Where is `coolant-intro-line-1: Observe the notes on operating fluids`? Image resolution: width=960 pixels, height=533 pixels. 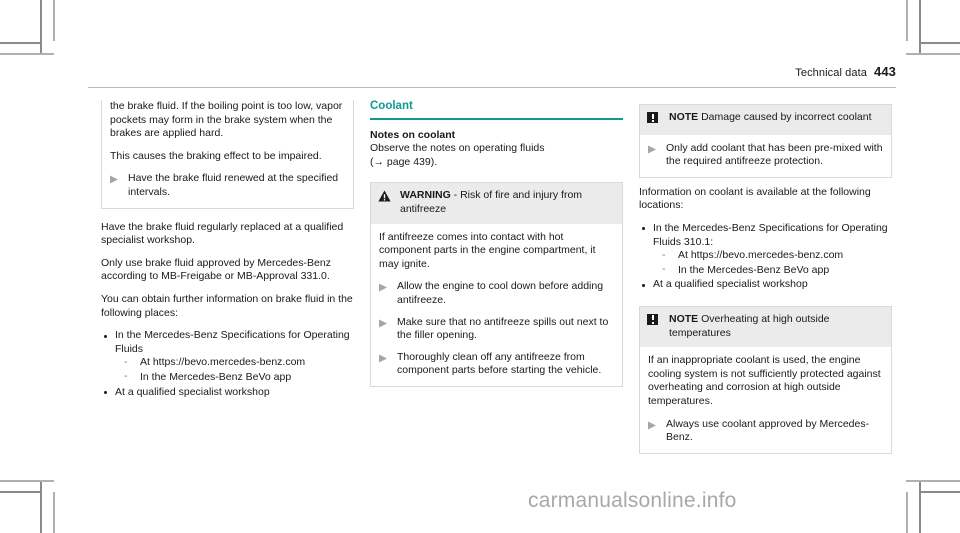
coolant-intro-line-1: Observe the notes on operating fluids is located at coordinates (457, 148).